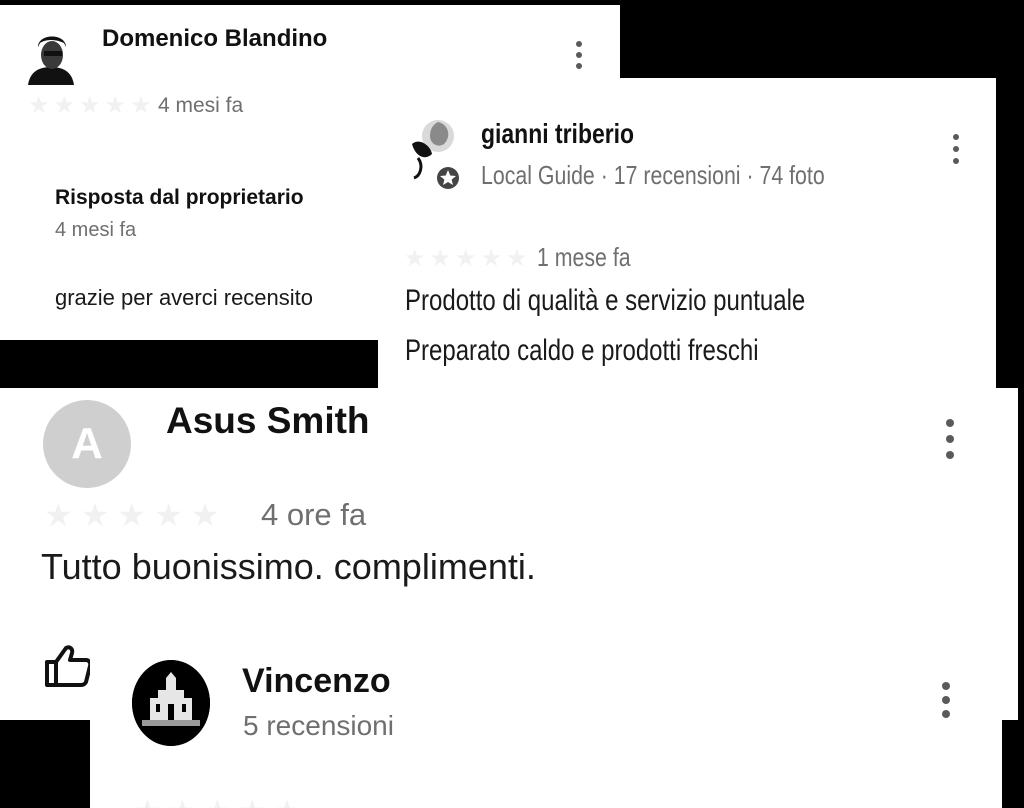  I want to click on reviewer-name: Domenico Blandino, so click(214, 39).